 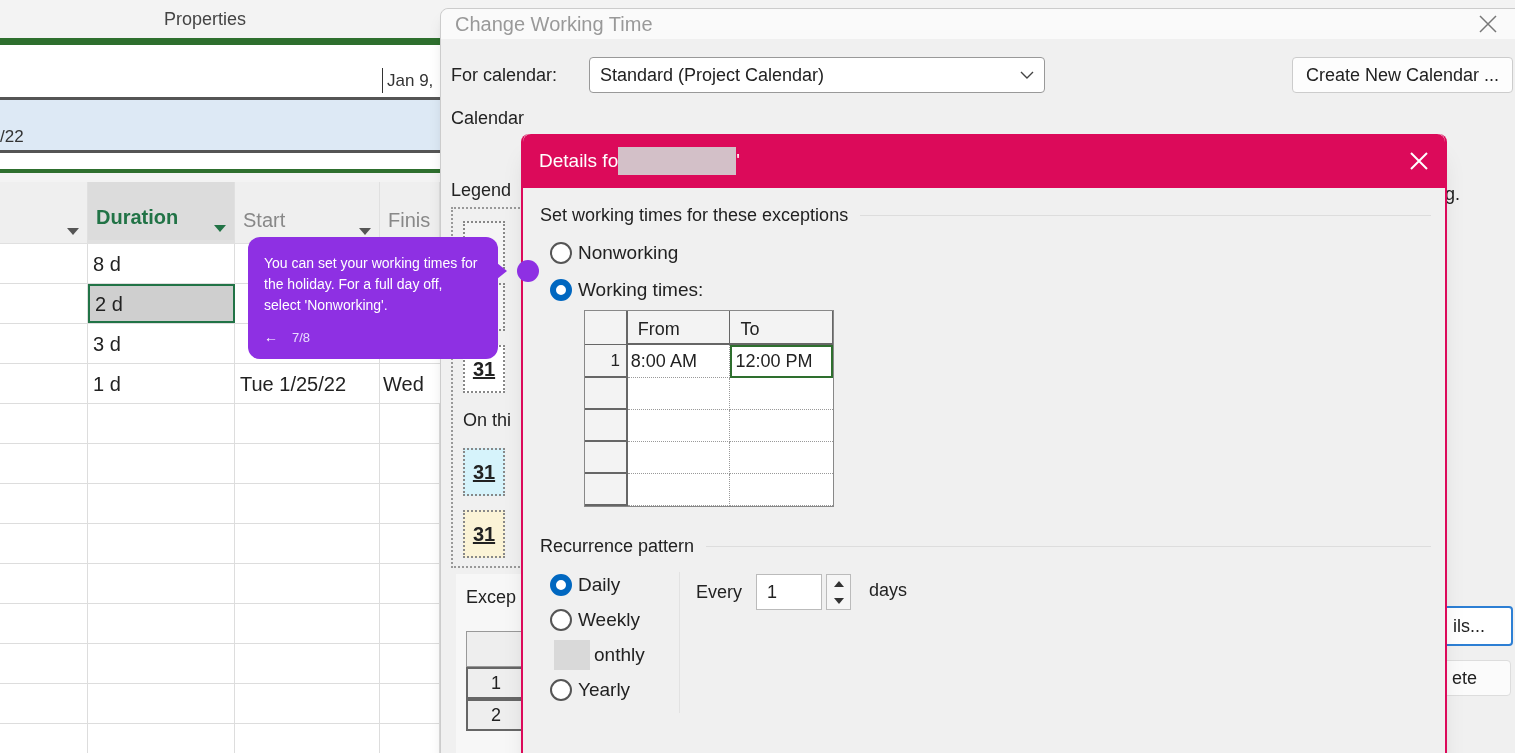 I want to click on row-number: 1, so click(x=606, y=361).